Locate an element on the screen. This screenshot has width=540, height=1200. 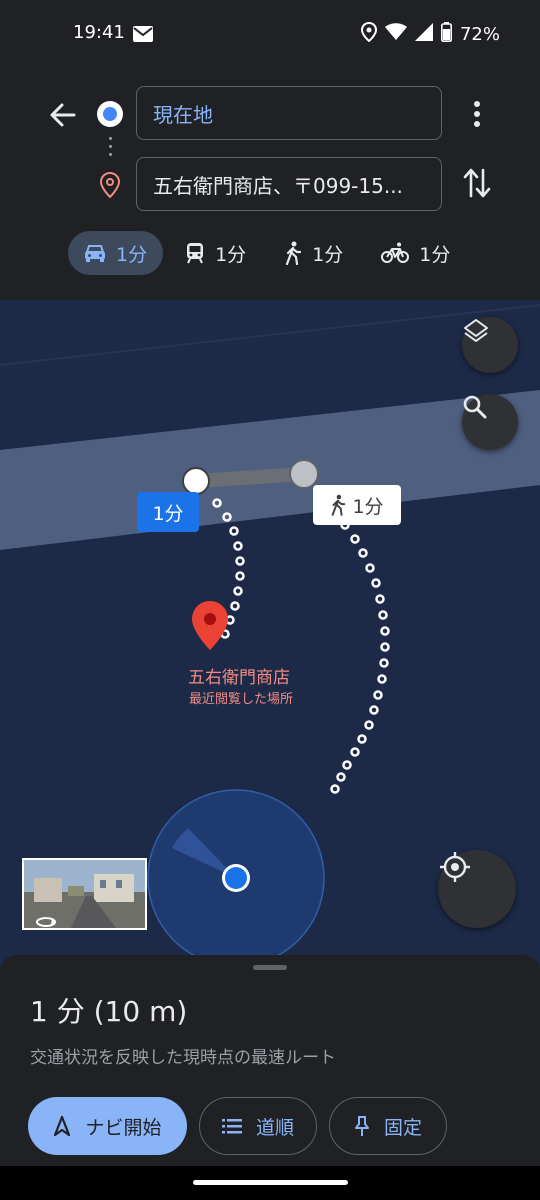
search-icon is located at coordinates (475, 407).